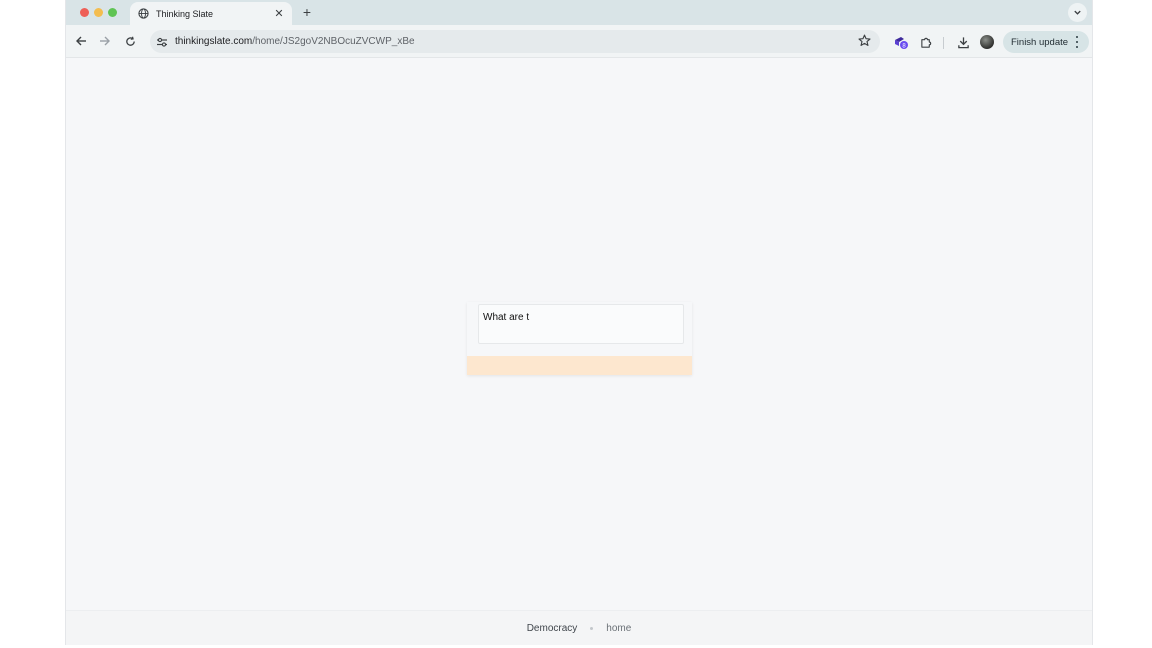 The image size is (1152, 648). What do you see at coordinates (579, 12) in the screenshot?
I see `tab-strip: Thinking Slate ✕ +` at bounding box center [579, 12].